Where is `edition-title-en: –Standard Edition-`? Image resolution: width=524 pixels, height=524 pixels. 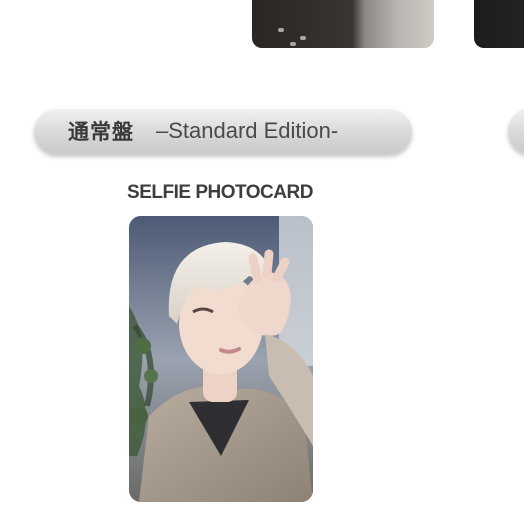 edition-title-en: –Standard Edition- is located at coordinates (247, 130).